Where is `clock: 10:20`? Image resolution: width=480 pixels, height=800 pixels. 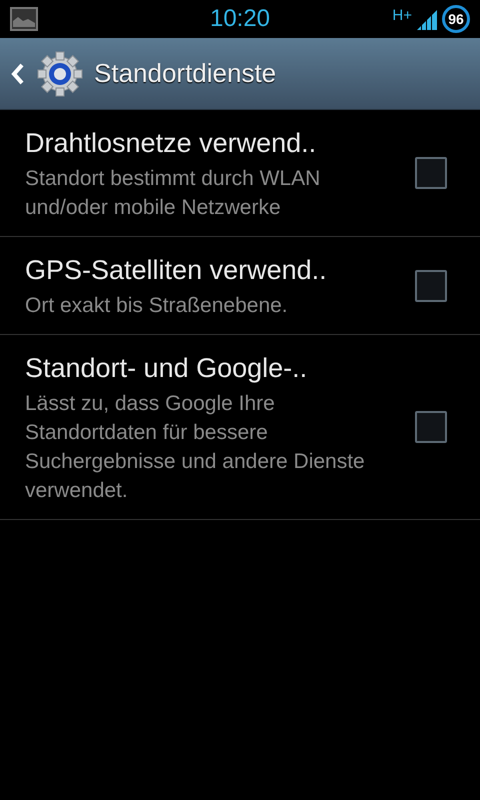
clock: 10:20 is located at coordinates (240, 19).